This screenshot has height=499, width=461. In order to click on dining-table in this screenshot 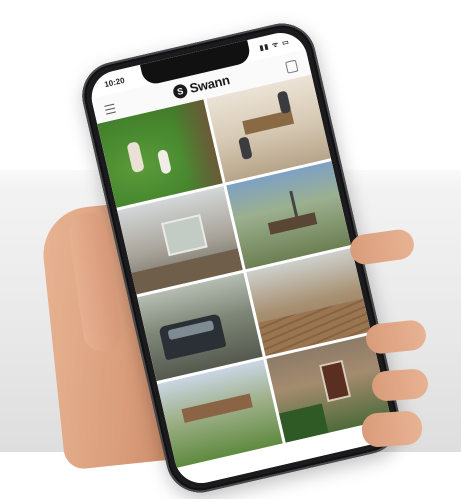, I will do `click(292, 223)`.